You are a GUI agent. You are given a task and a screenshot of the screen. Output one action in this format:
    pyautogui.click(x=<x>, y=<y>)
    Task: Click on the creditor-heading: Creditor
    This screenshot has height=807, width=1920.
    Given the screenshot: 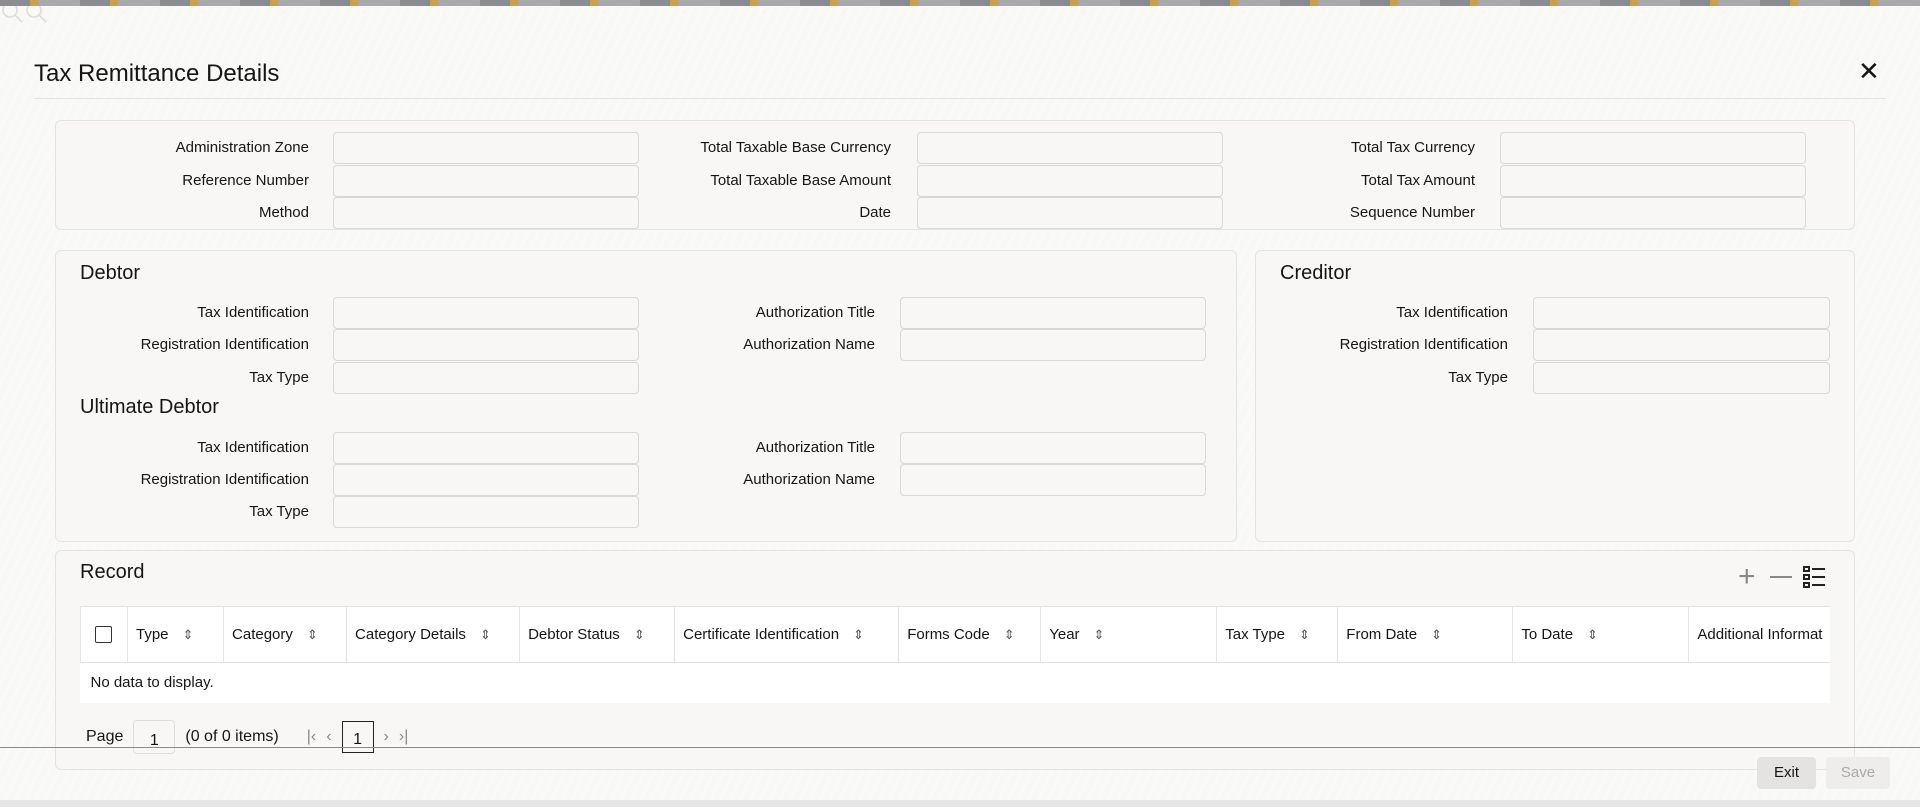 What is the action you would take?
    pyautogui.click(x=1316, y=273)
    